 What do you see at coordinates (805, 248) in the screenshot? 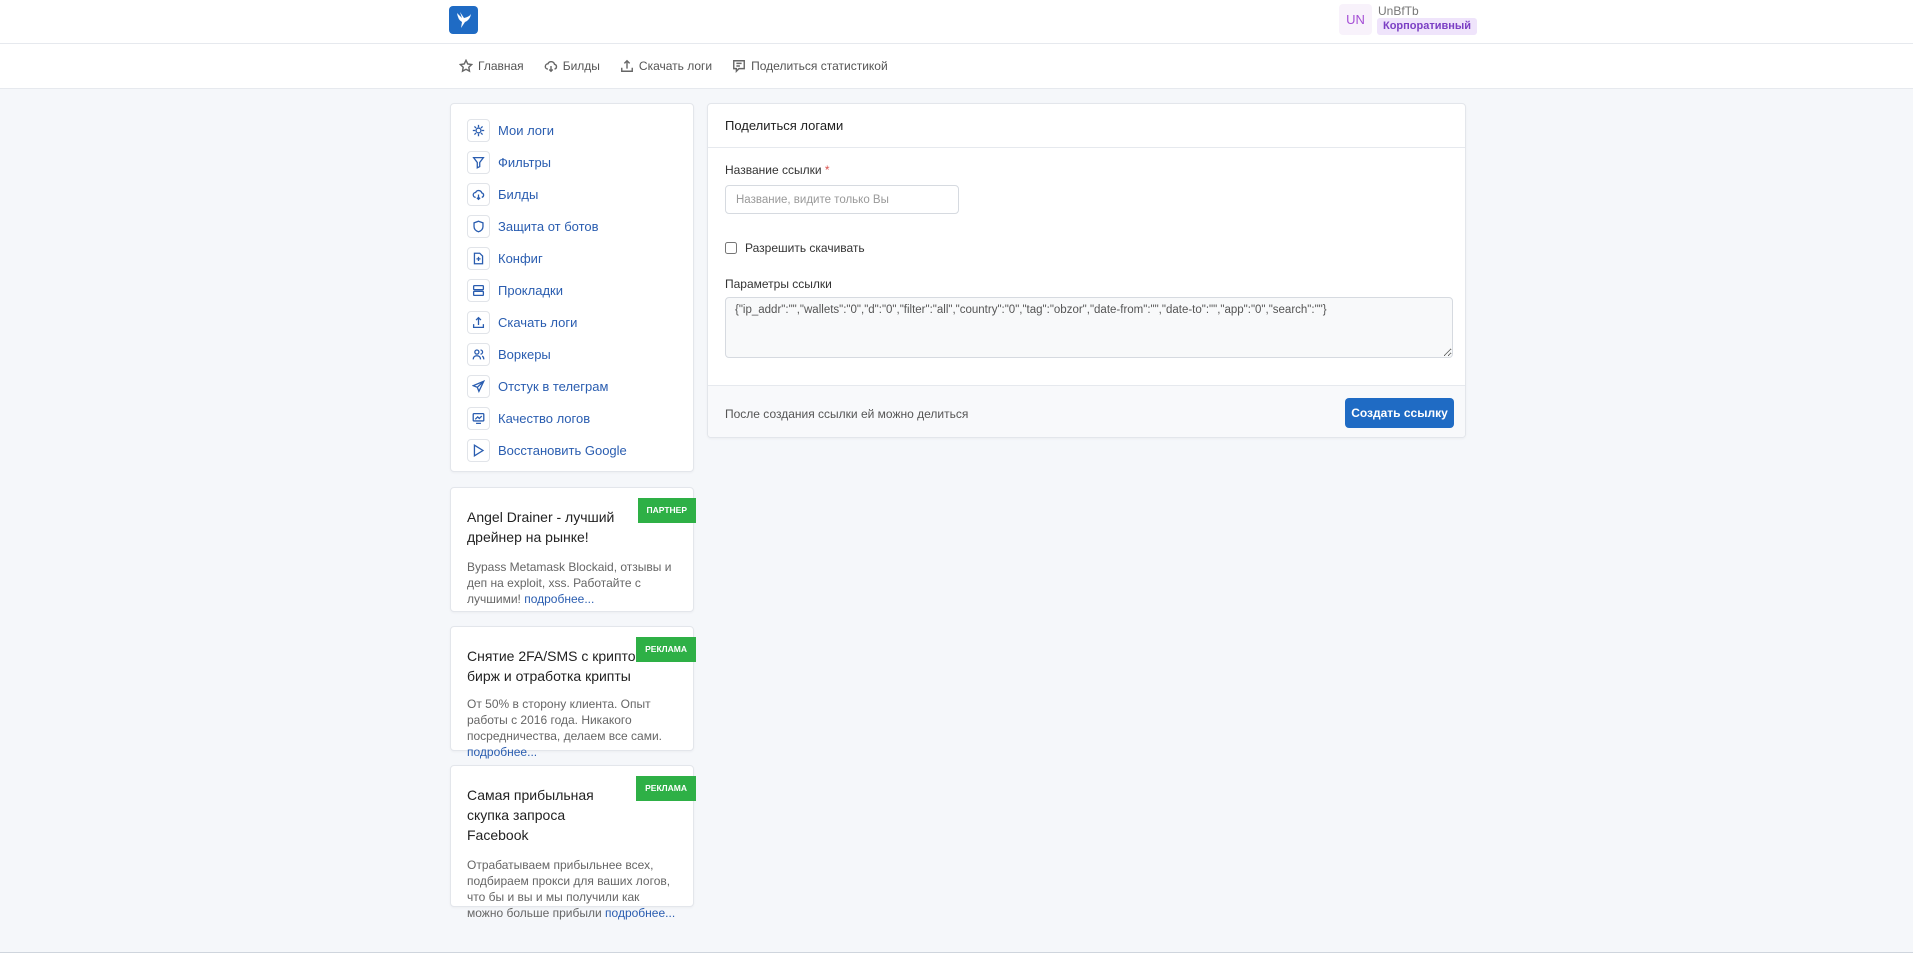
I see `checkbox-label: Разрешить скачивать` at bounding box center [805, 248].